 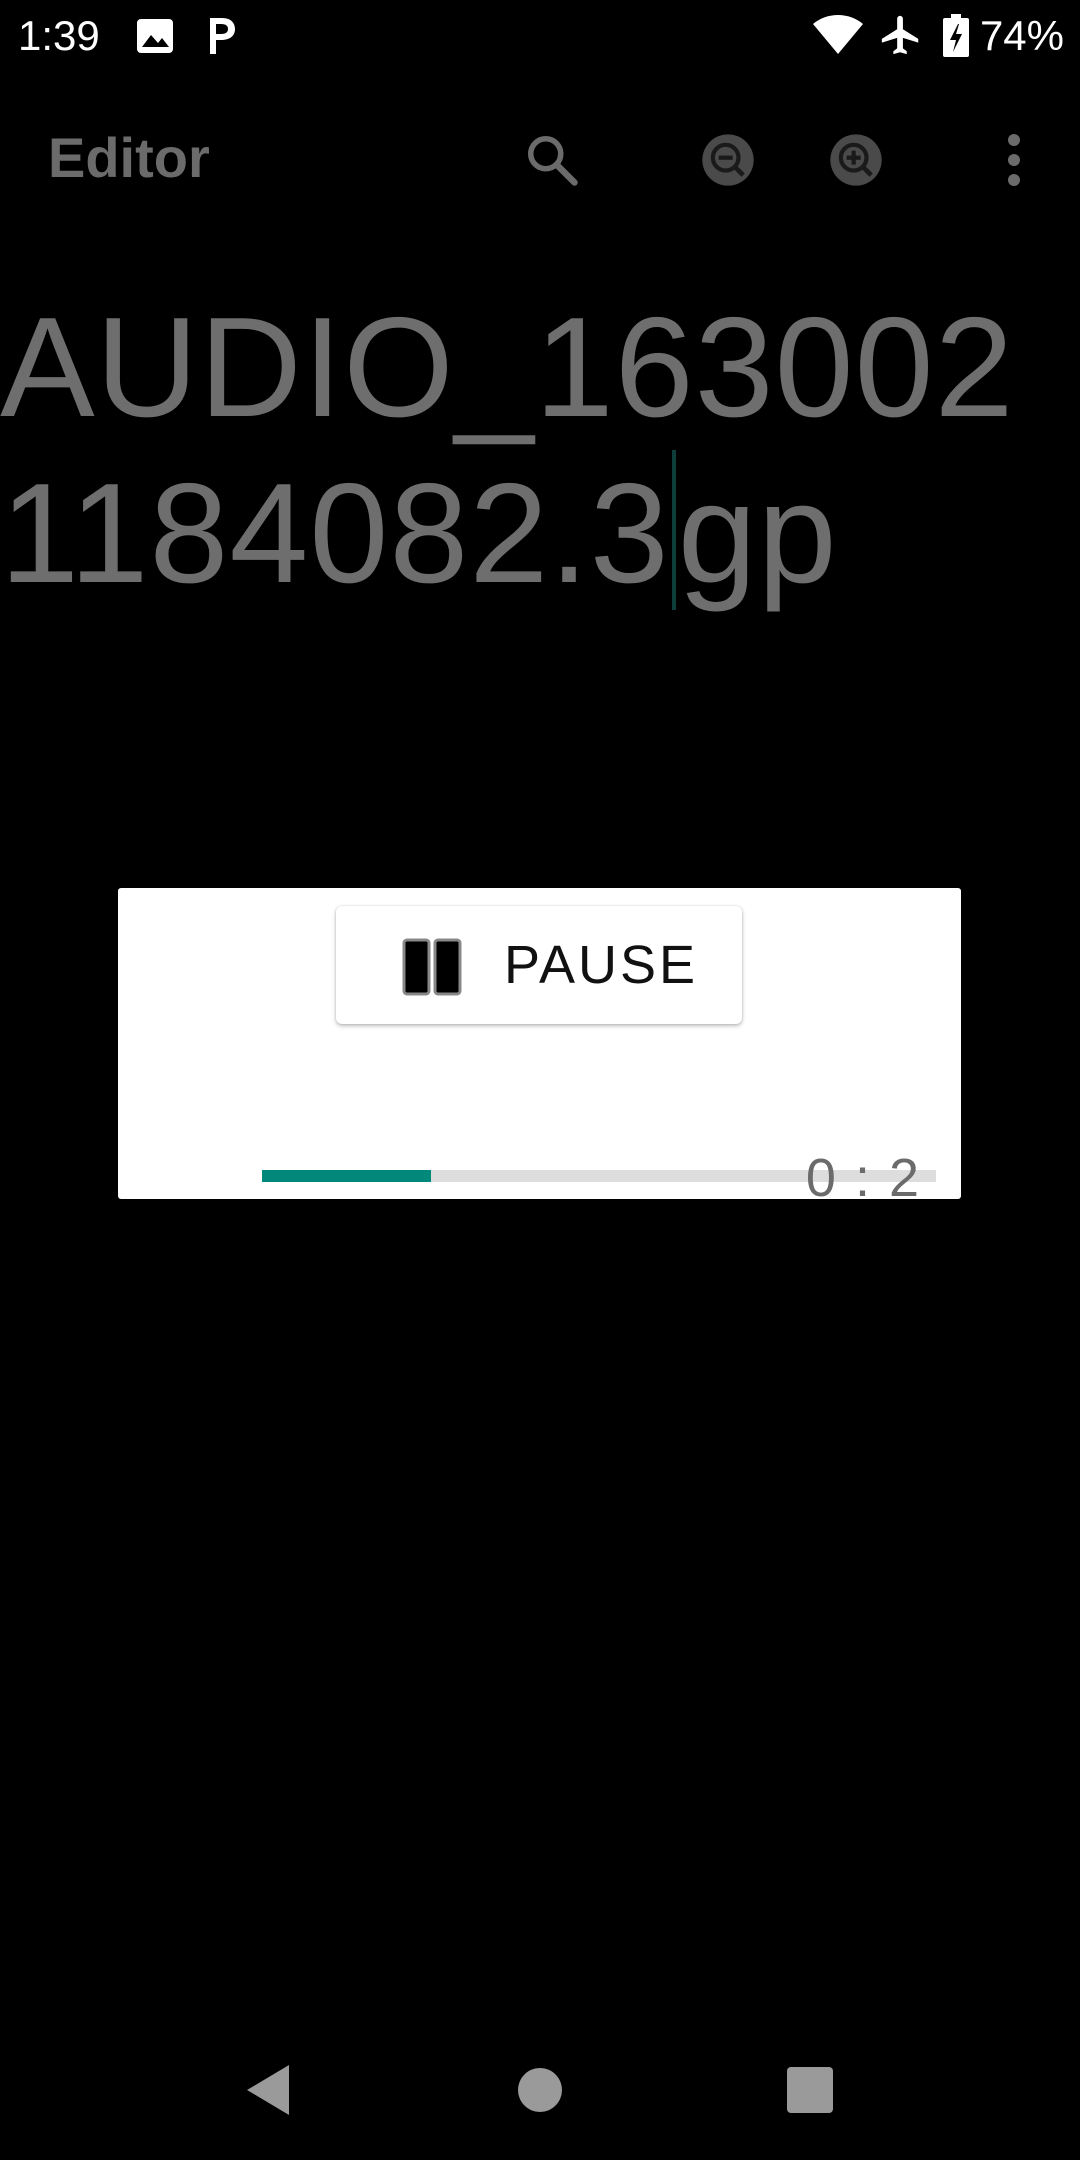 I want to click on recents-button, so click(x=810, y=2090).